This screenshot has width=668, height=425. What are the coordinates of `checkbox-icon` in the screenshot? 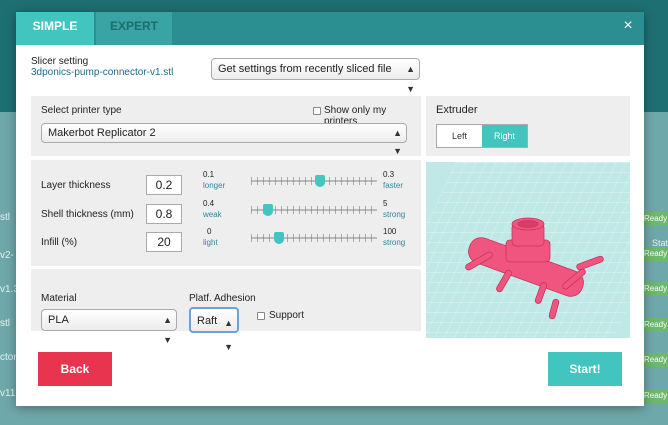 It's located at (317, 111).